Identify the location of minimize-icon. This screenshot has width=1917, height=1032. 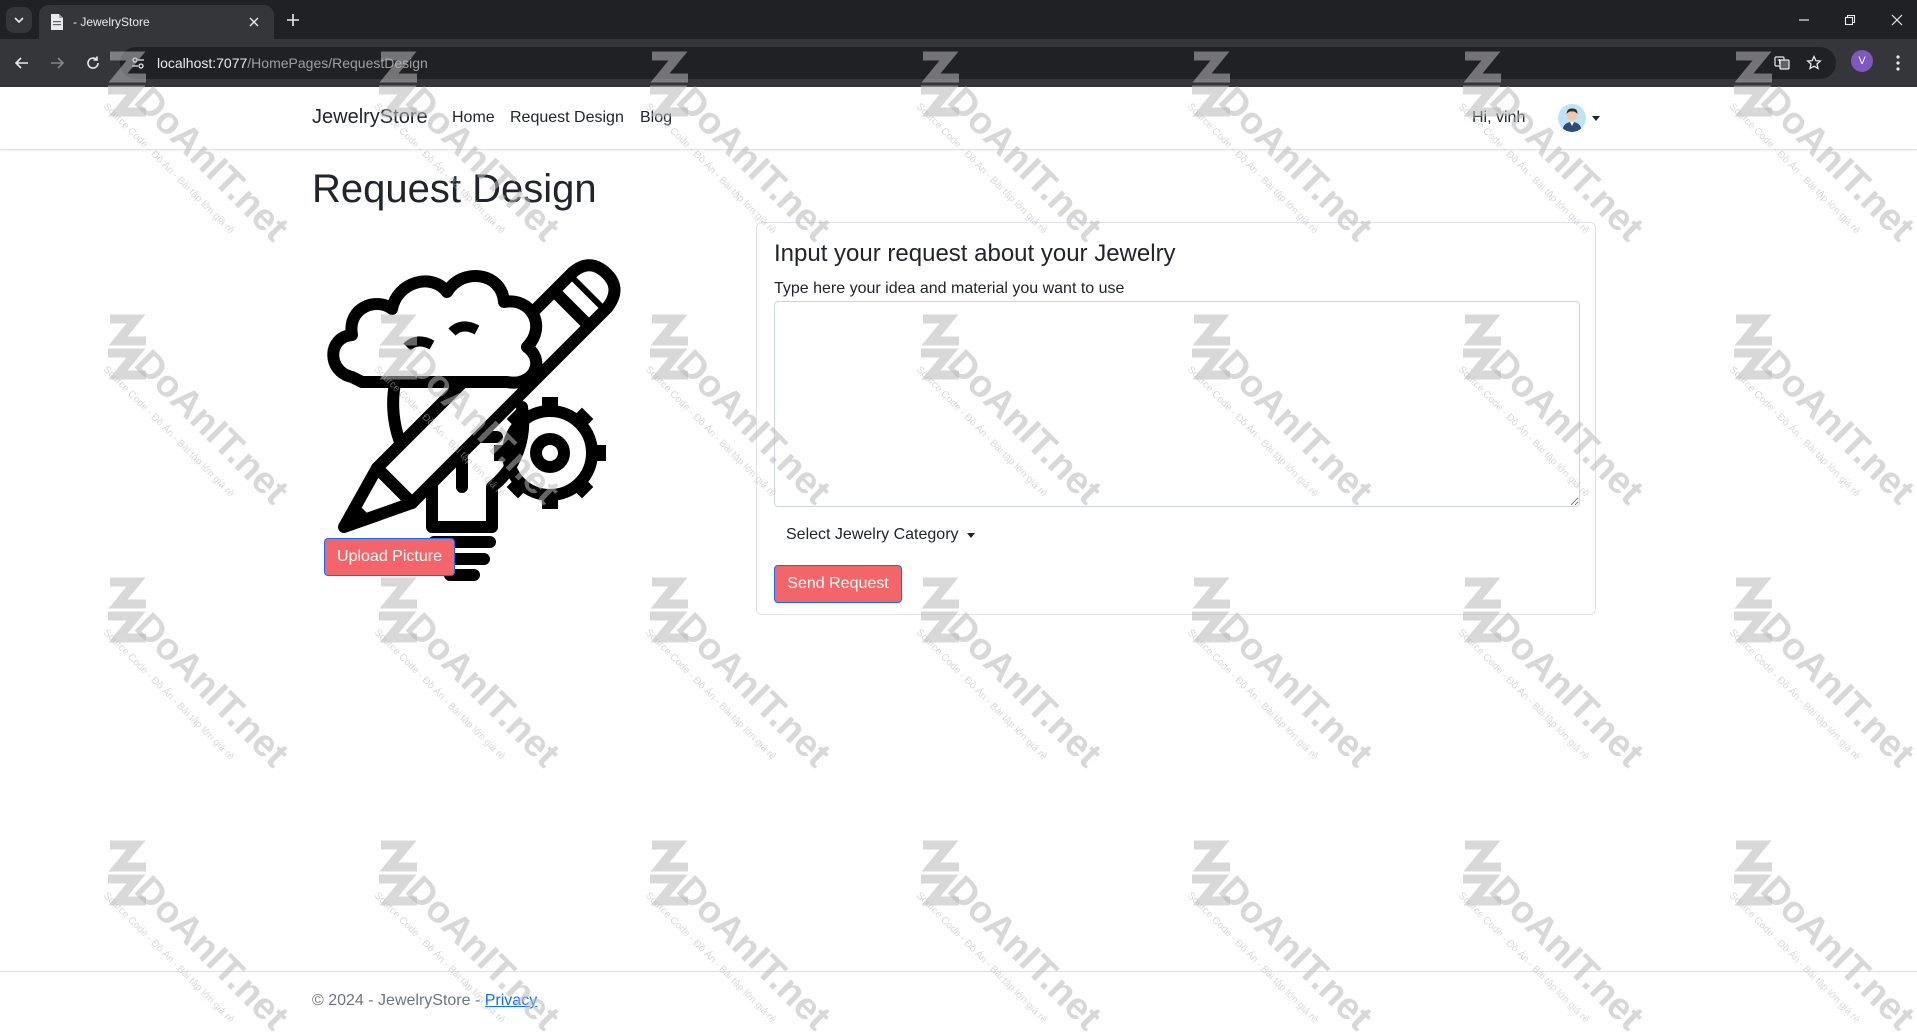
(1804, 20).